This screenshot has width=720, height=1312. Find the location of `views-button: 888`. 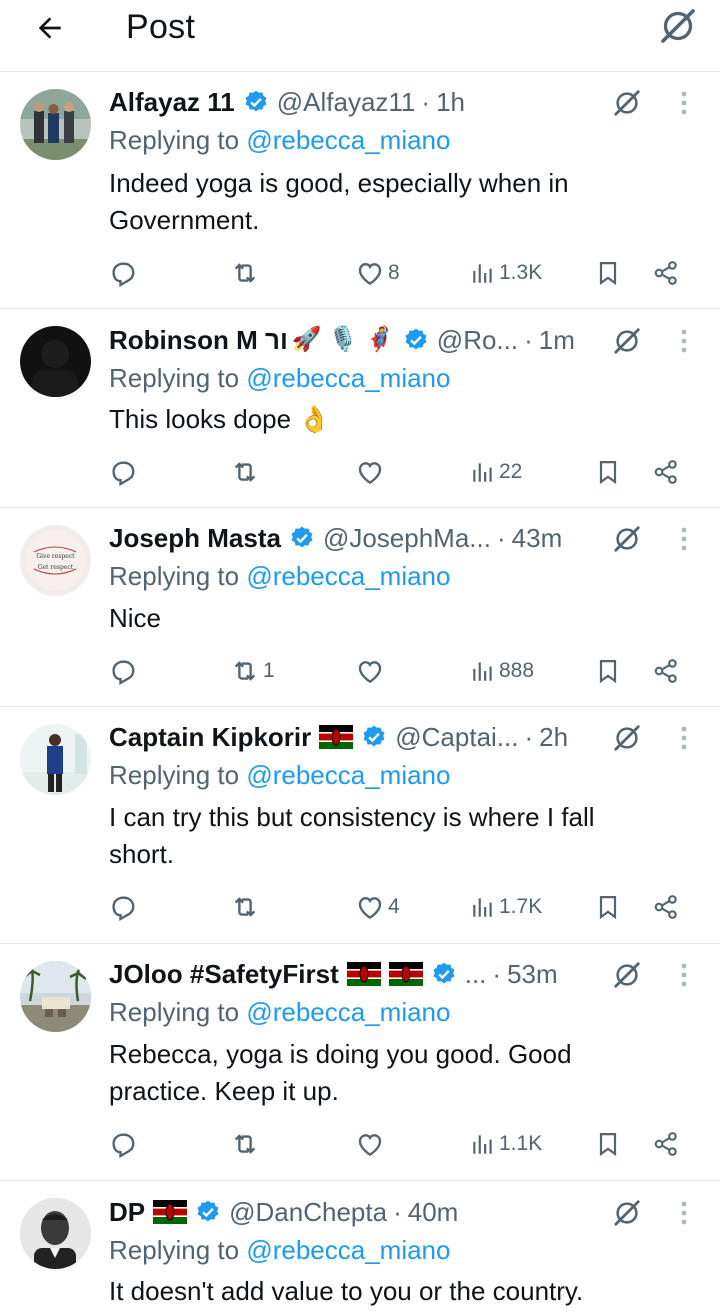

views-button: 888 is located at coordinates (502, 671).